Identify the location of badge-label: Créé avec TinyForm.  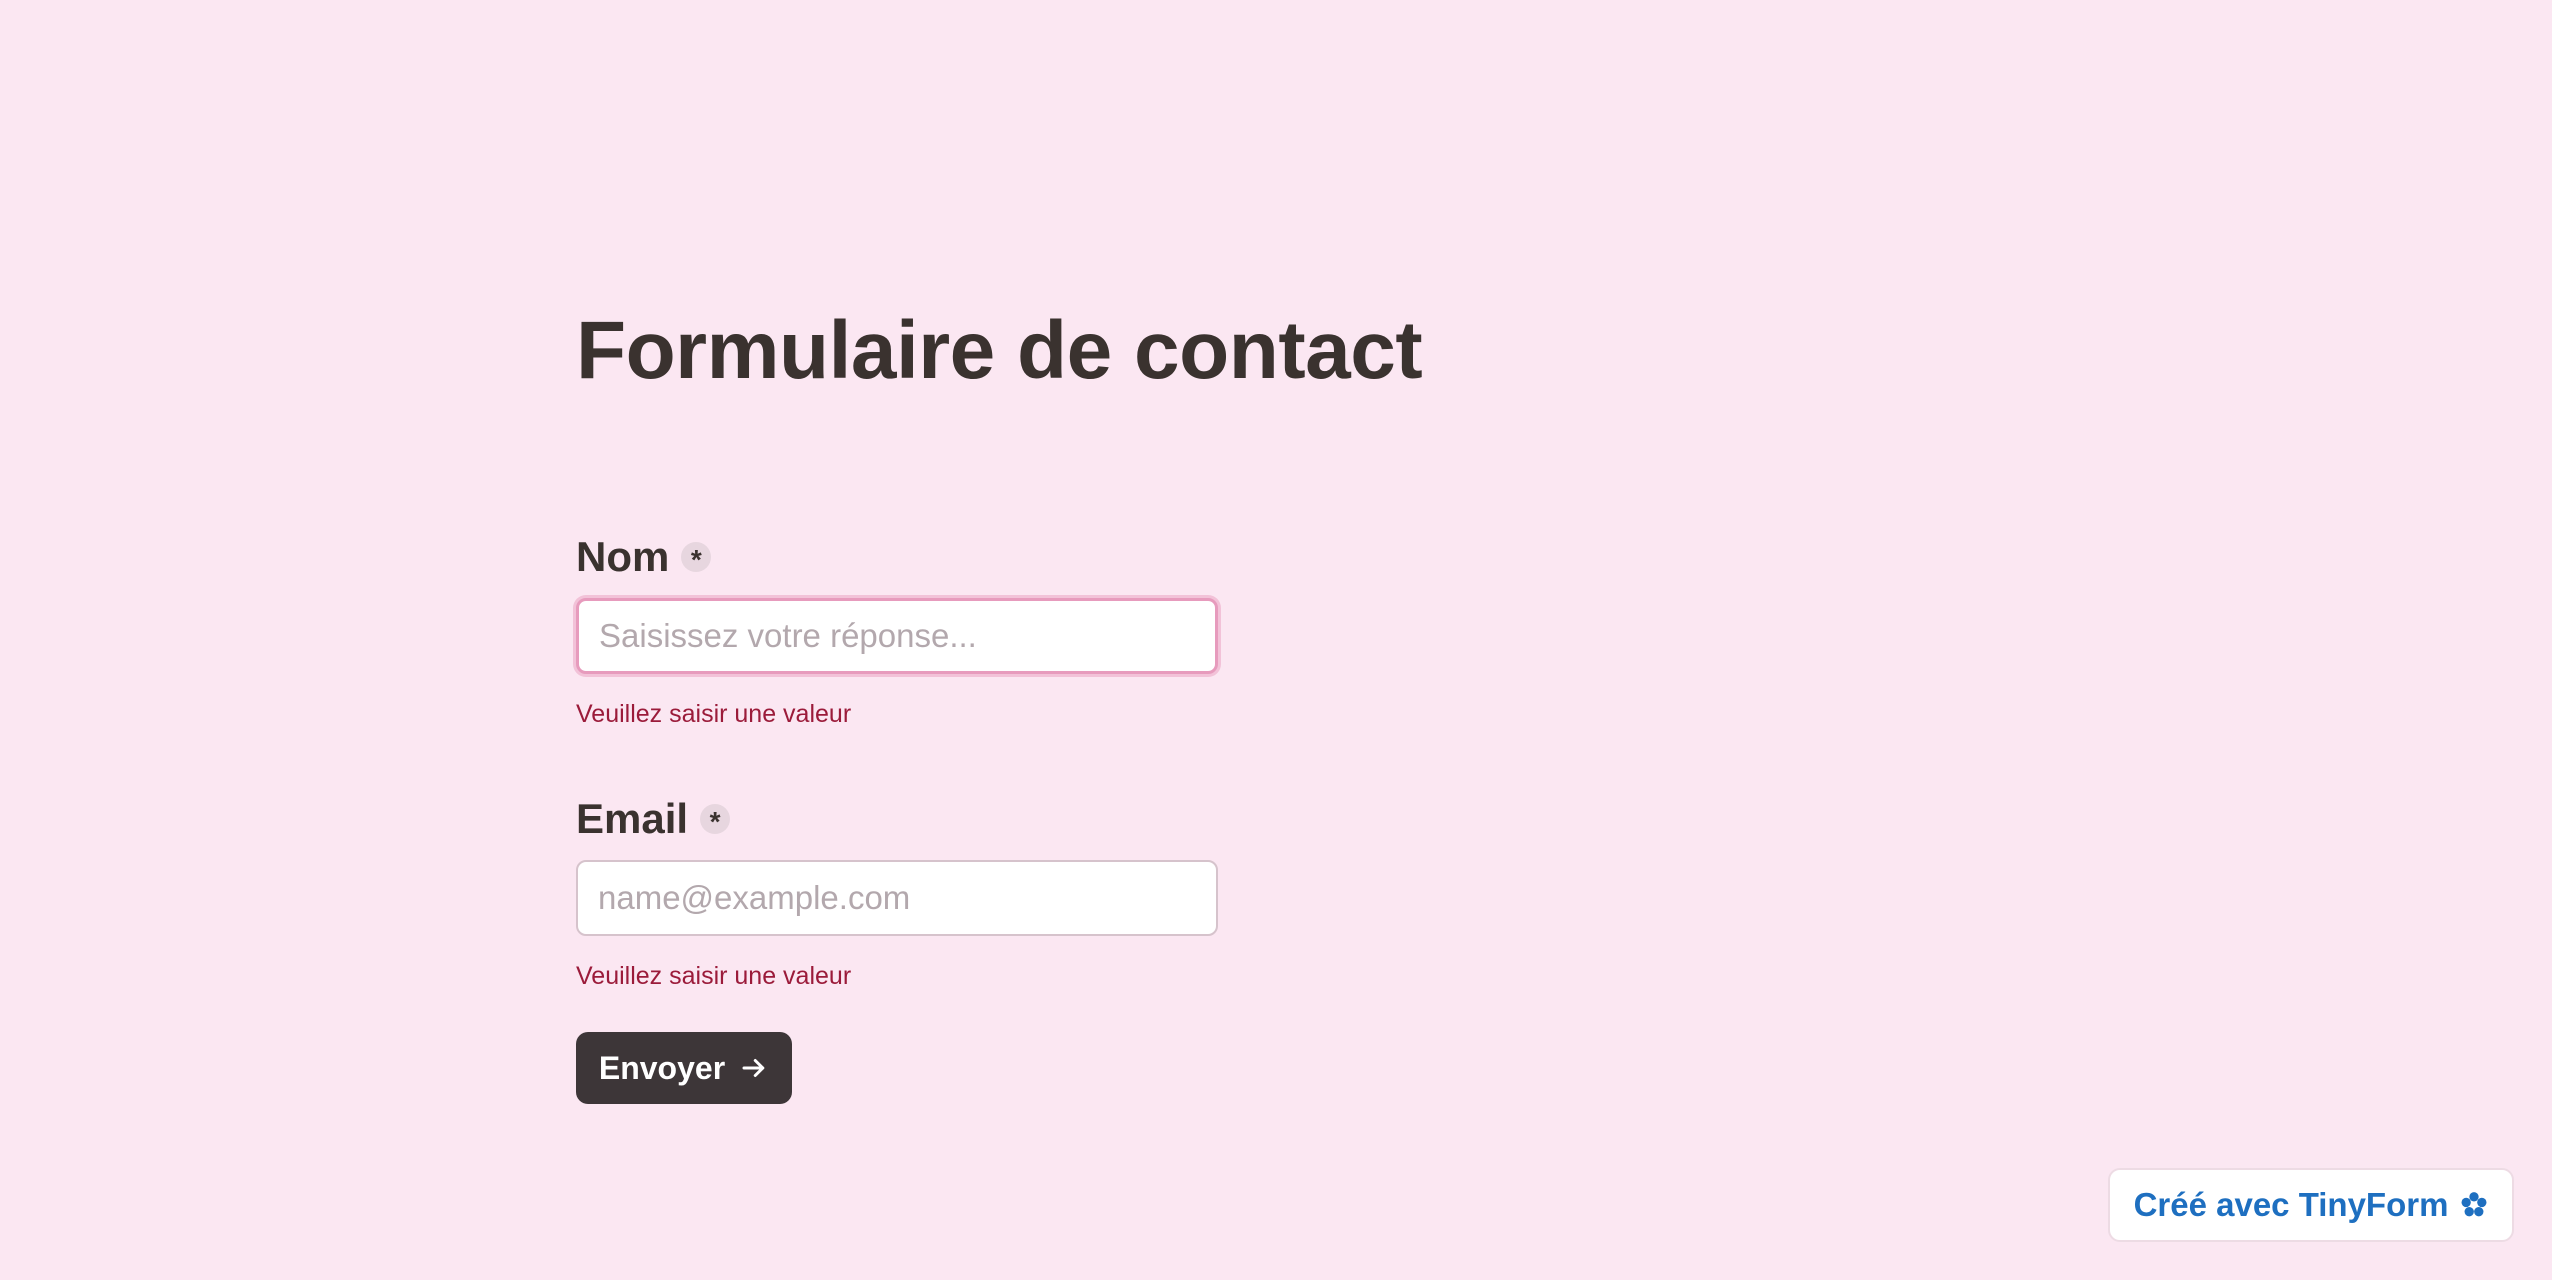
(2291, 1204).